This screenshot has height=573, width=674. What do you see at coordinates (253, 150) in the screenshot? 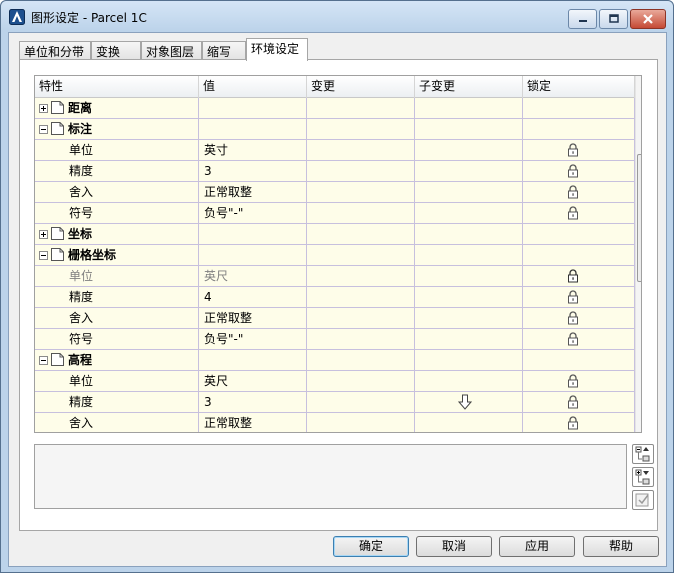
I see `property-value-cell: 英寸` at bounding box center [253, 150].